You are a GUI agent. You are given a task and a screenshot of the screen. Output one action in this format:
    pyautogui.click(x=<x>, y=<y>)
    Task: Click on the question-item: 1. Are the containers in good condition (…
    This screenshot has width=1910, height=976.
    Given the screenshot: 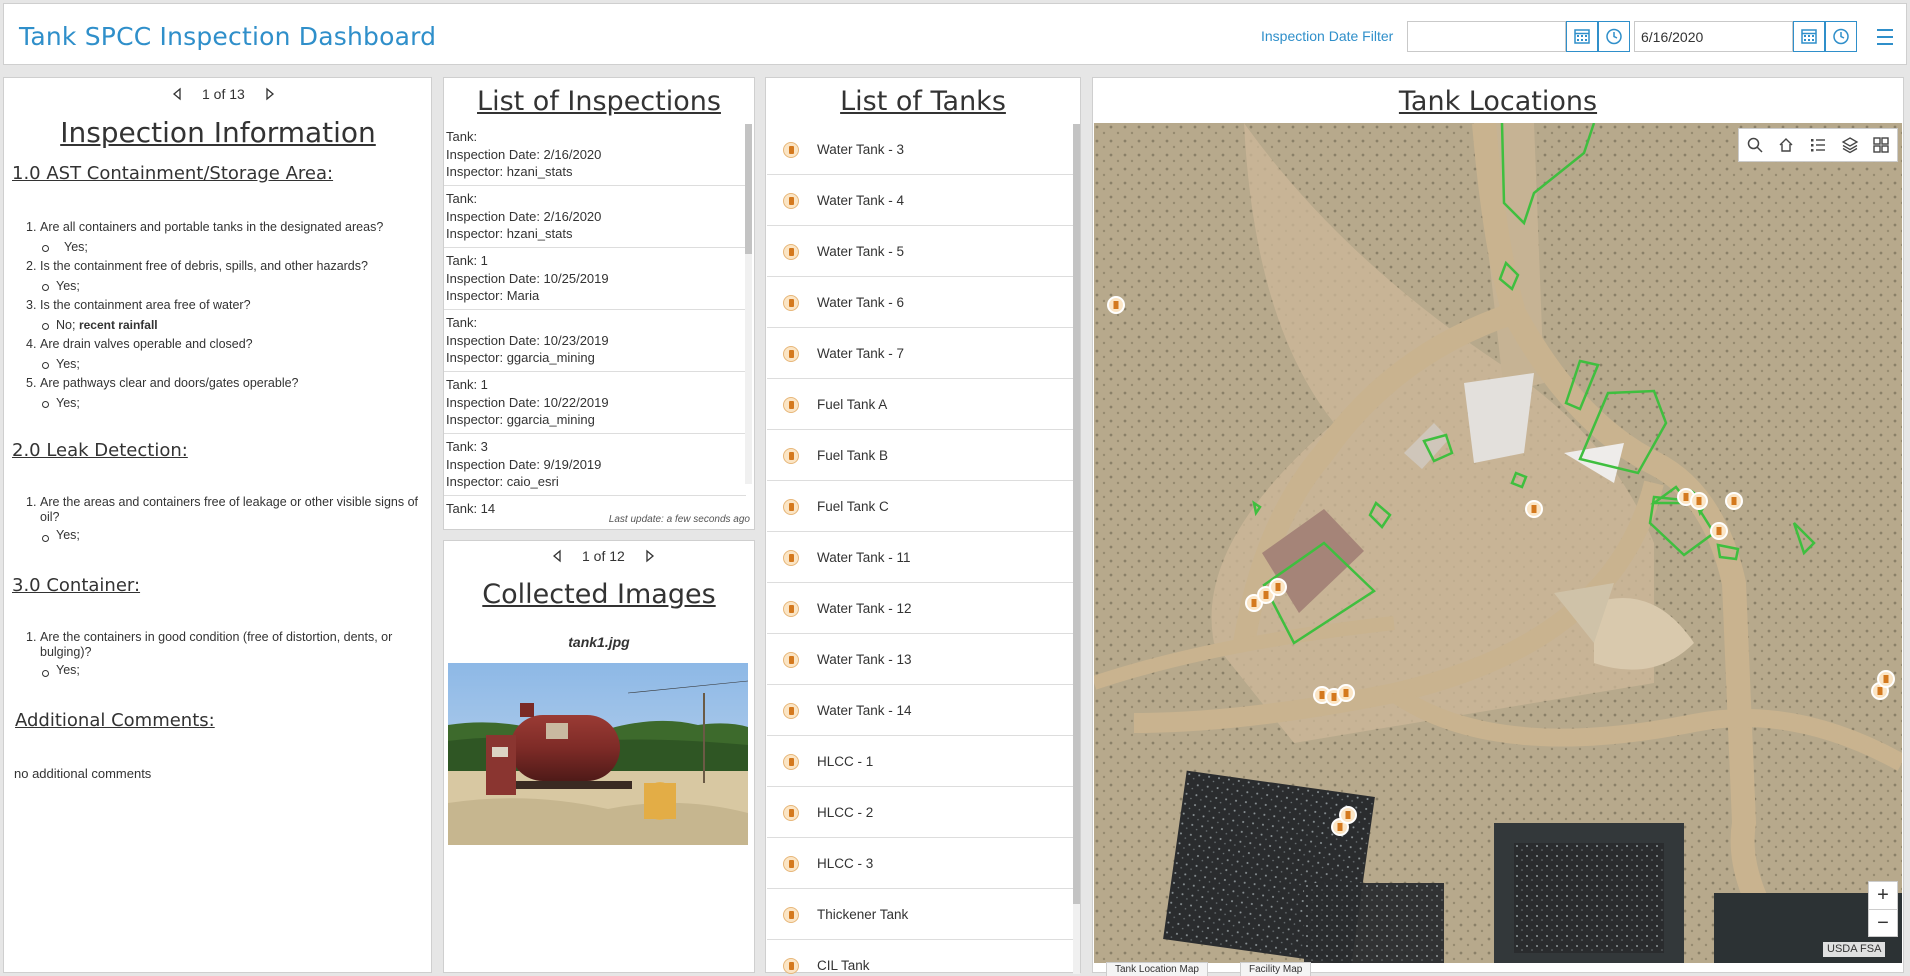 What is the action you would take?
    pyautogui.click(x=209, y=644)
    